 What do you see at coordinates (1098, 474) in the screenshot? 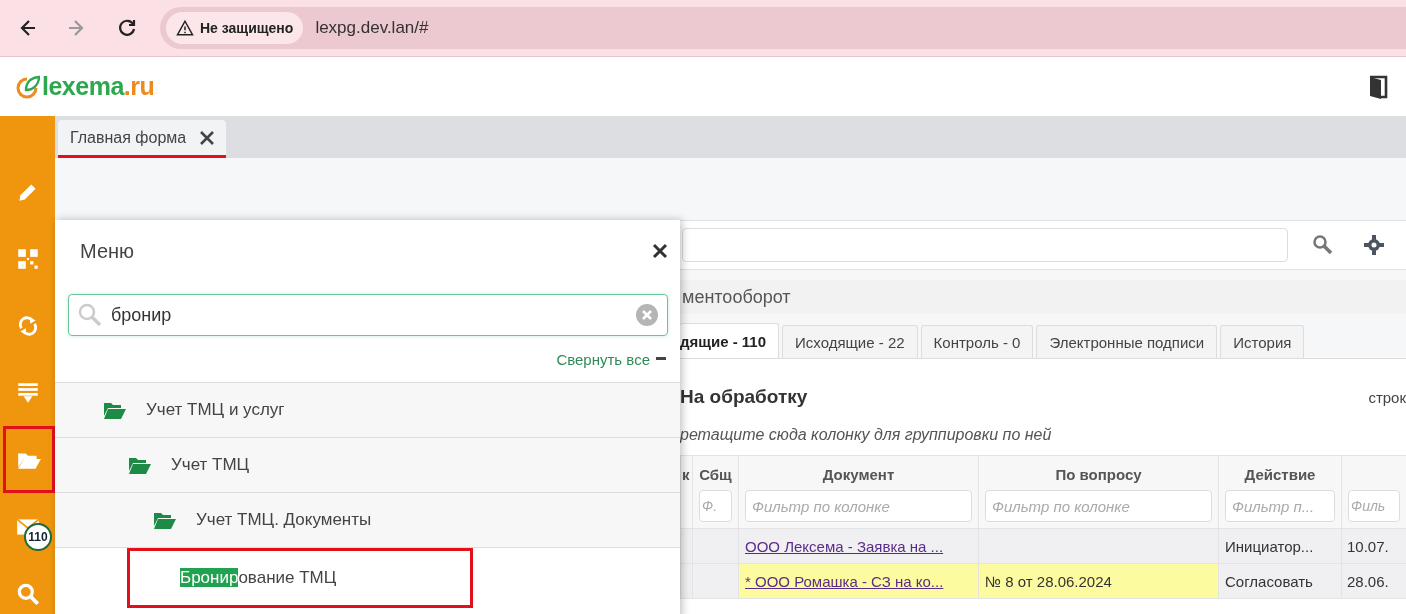
I see `column-header: По вопросу` at bounding box center [1098, 474].